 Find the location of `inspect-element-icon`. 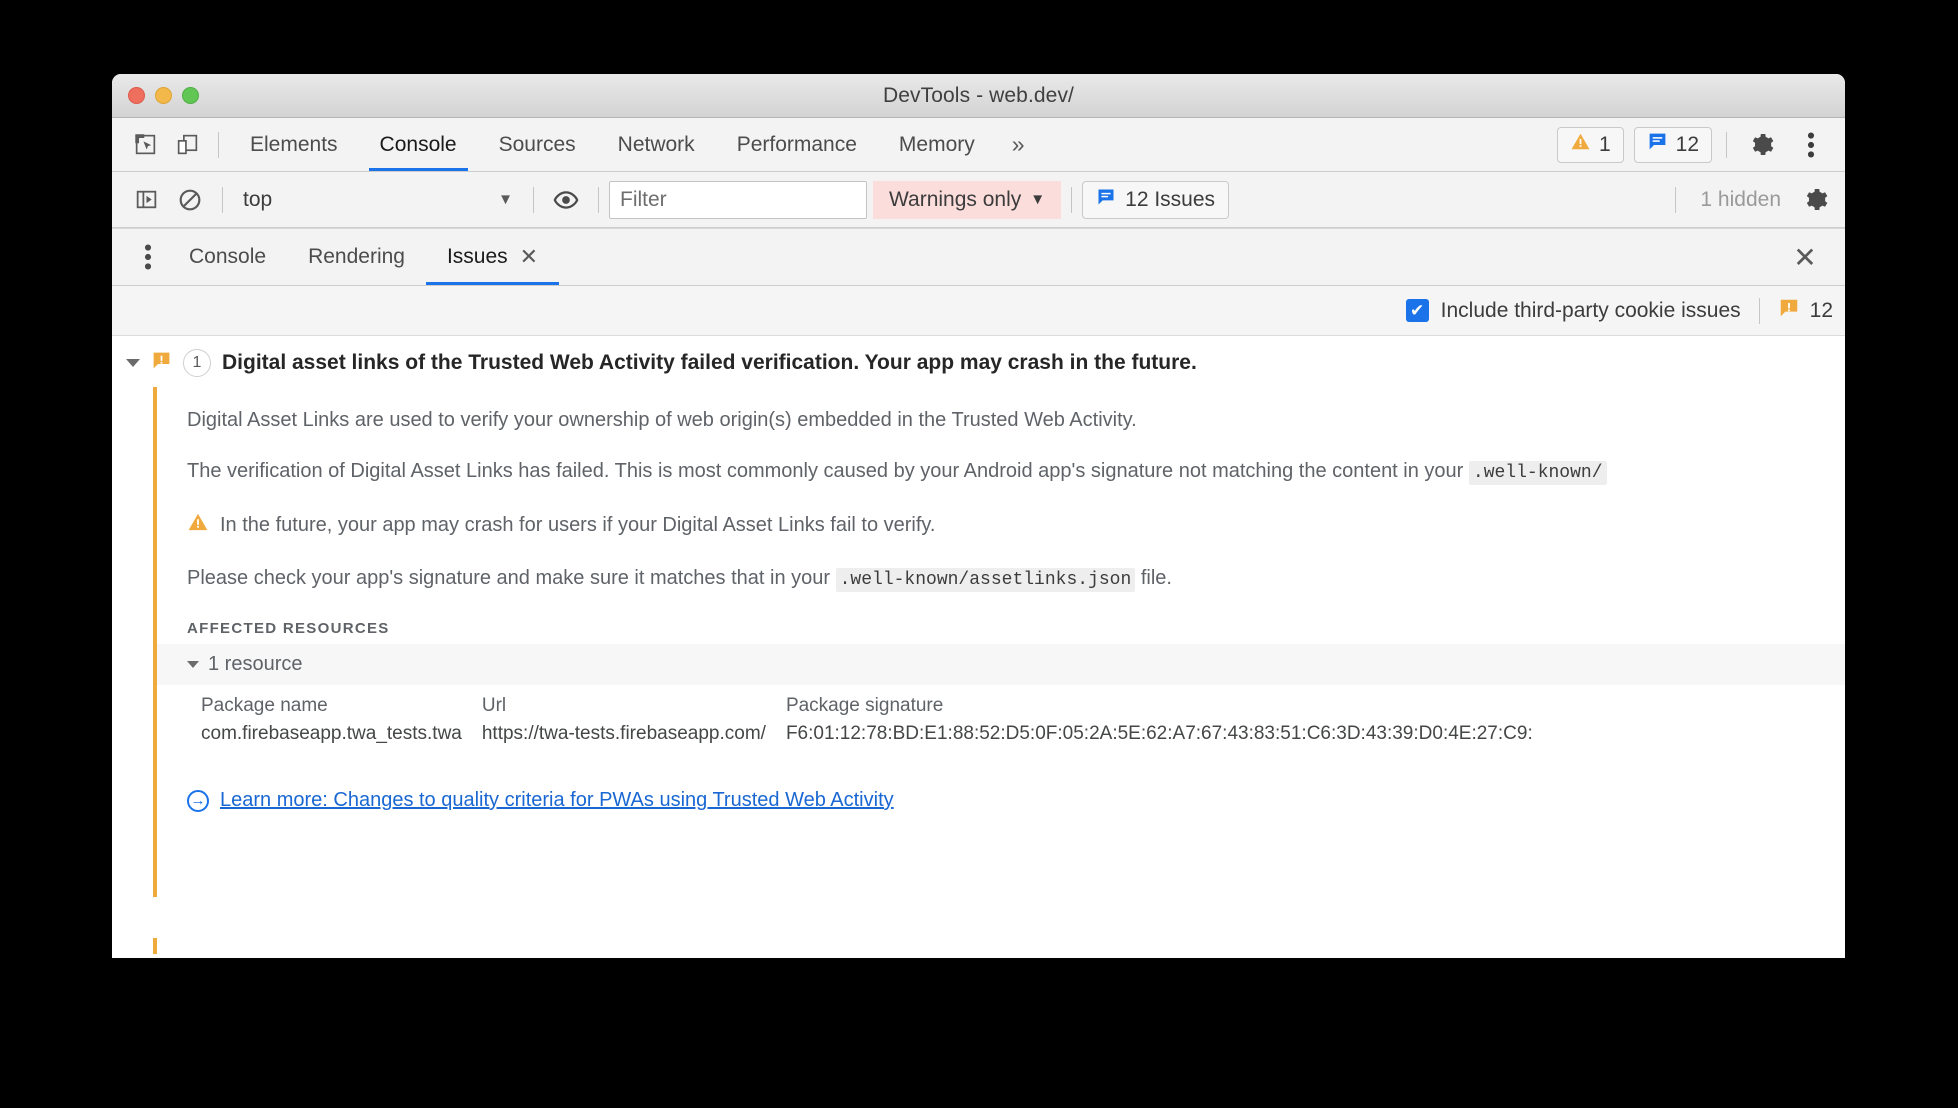

inspect-element-icon is located at coordinates (145, 145).